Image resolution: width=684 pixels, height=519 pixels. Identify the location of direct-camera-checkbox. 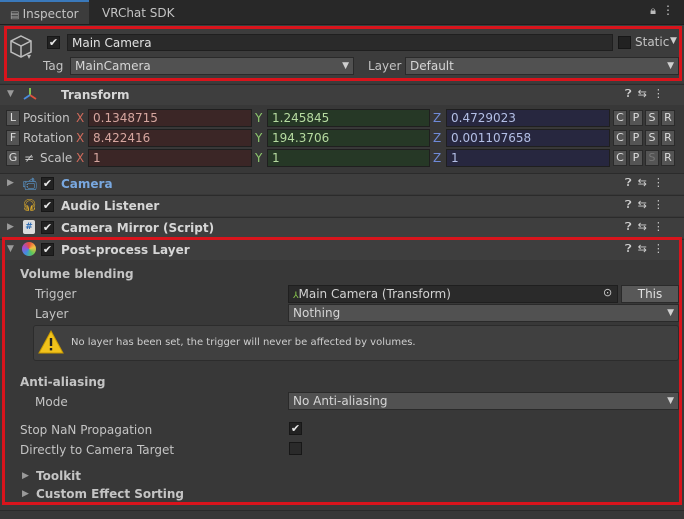
(295, 448).